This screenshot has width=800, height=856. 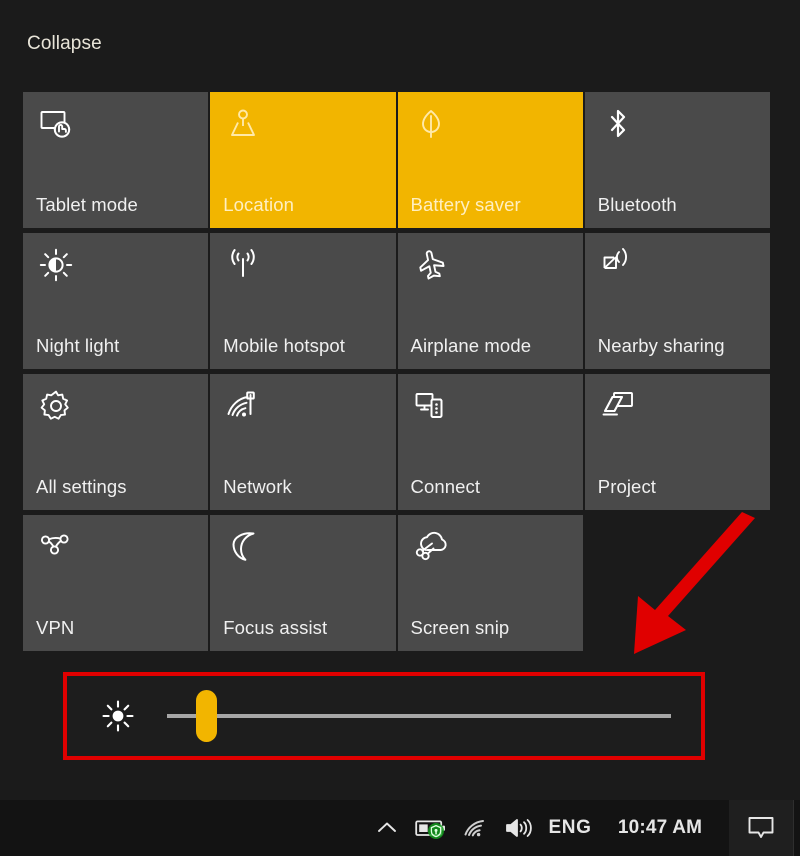 I want to click on quick-action-tile-label: Tablet mode, so click(x=87, y=204).